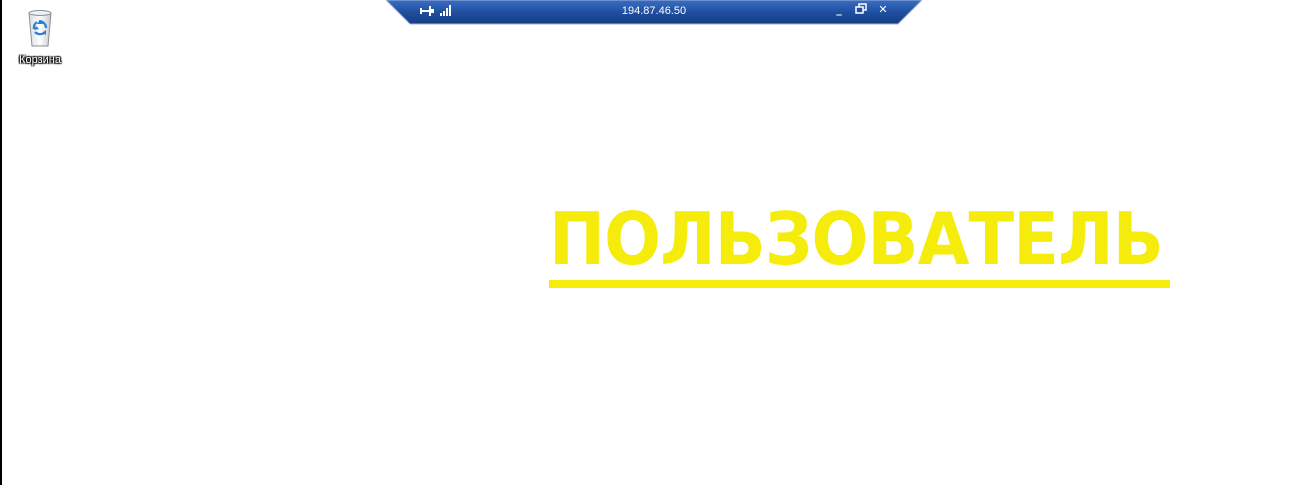  Describe the element at coordinates (446, 10) in the screenshot. I see `signal-strength-icon` at that location.